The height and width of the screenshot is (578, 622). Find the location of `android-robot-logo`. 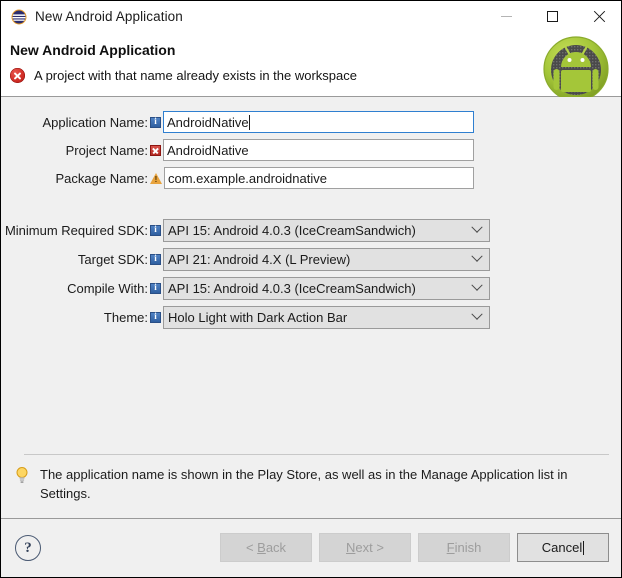

android-robot-logo is located at coordinates (576, 69).